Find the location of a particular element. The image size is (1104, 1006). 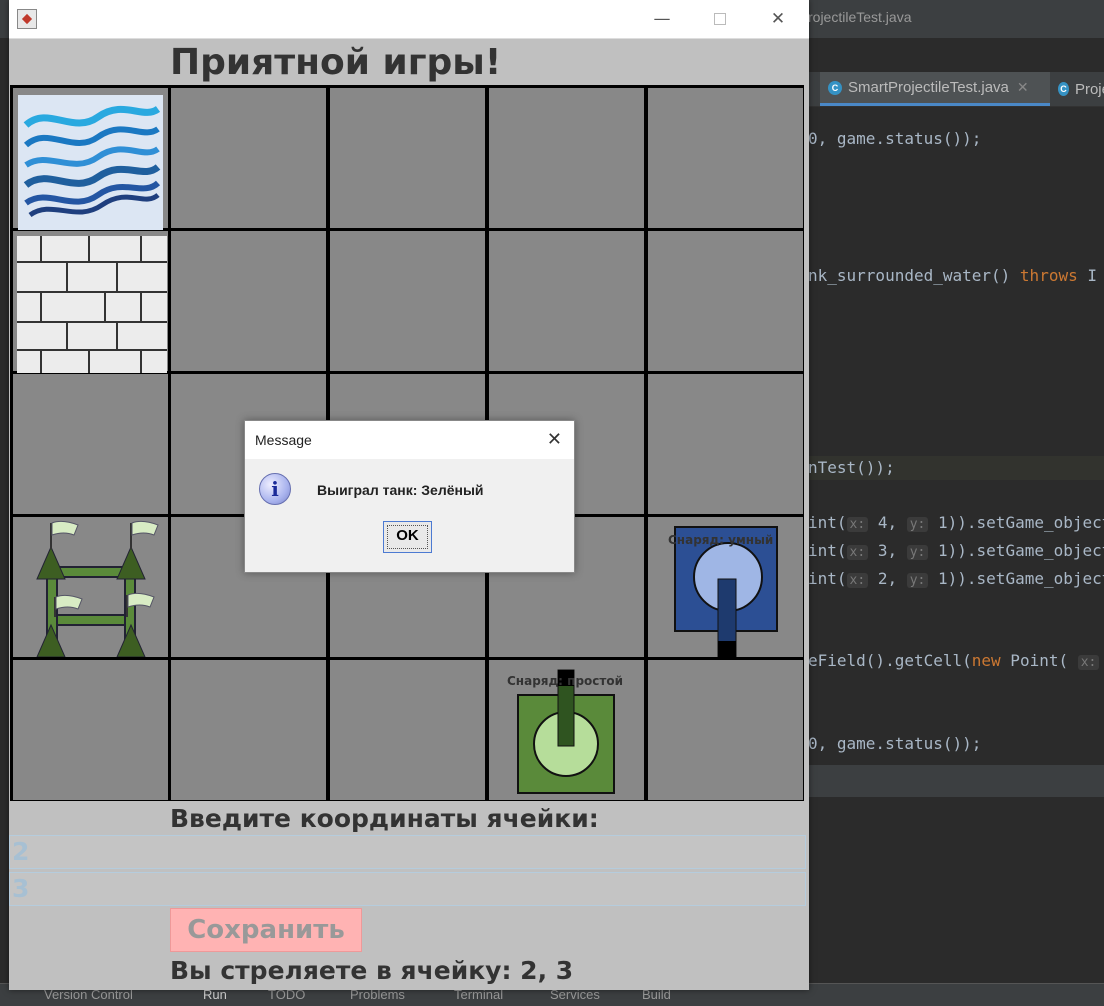

water-tile is located at coordinates (90, 162).